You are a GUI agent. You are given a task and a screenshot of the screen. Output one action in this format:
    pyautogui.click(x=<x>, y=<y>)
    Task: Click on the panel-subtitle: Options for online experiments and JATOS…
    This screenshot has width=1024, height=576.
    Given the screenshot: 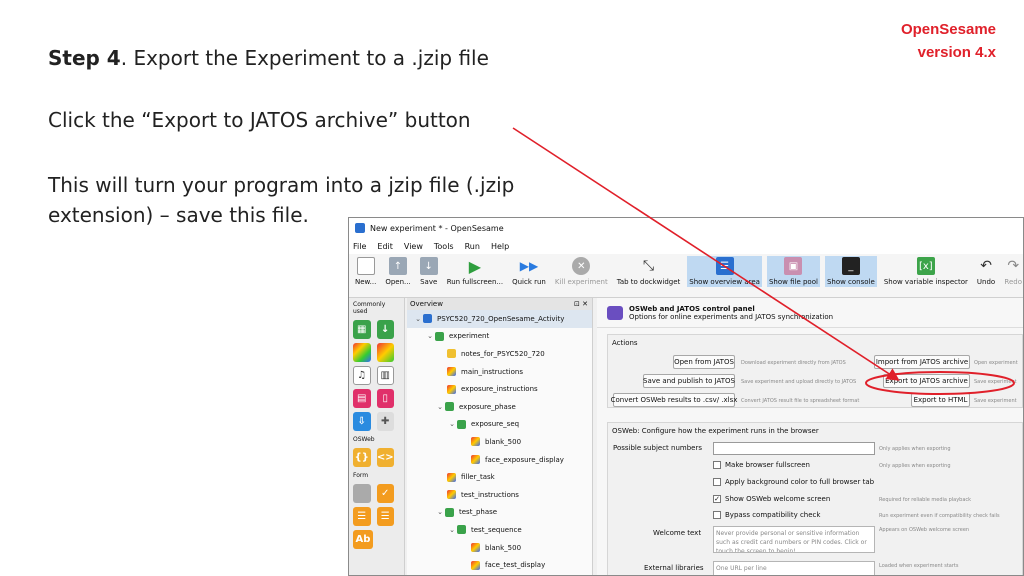 What is the action you would take?
    pyautogui.click(x=731, y=316)
    